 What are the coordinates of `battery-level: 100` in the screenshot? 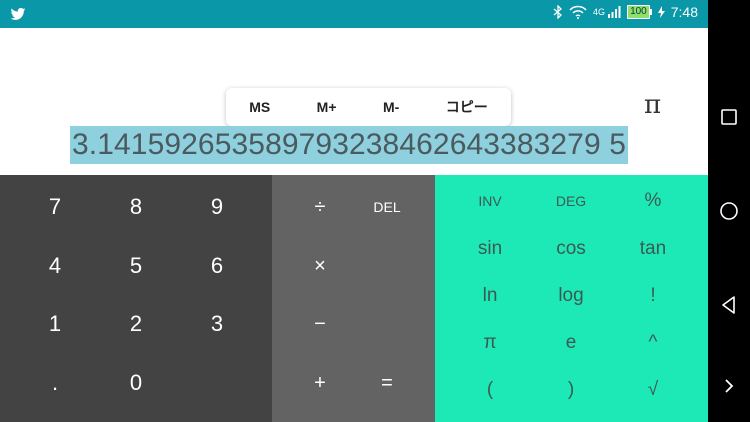 It's located at (638, 12).